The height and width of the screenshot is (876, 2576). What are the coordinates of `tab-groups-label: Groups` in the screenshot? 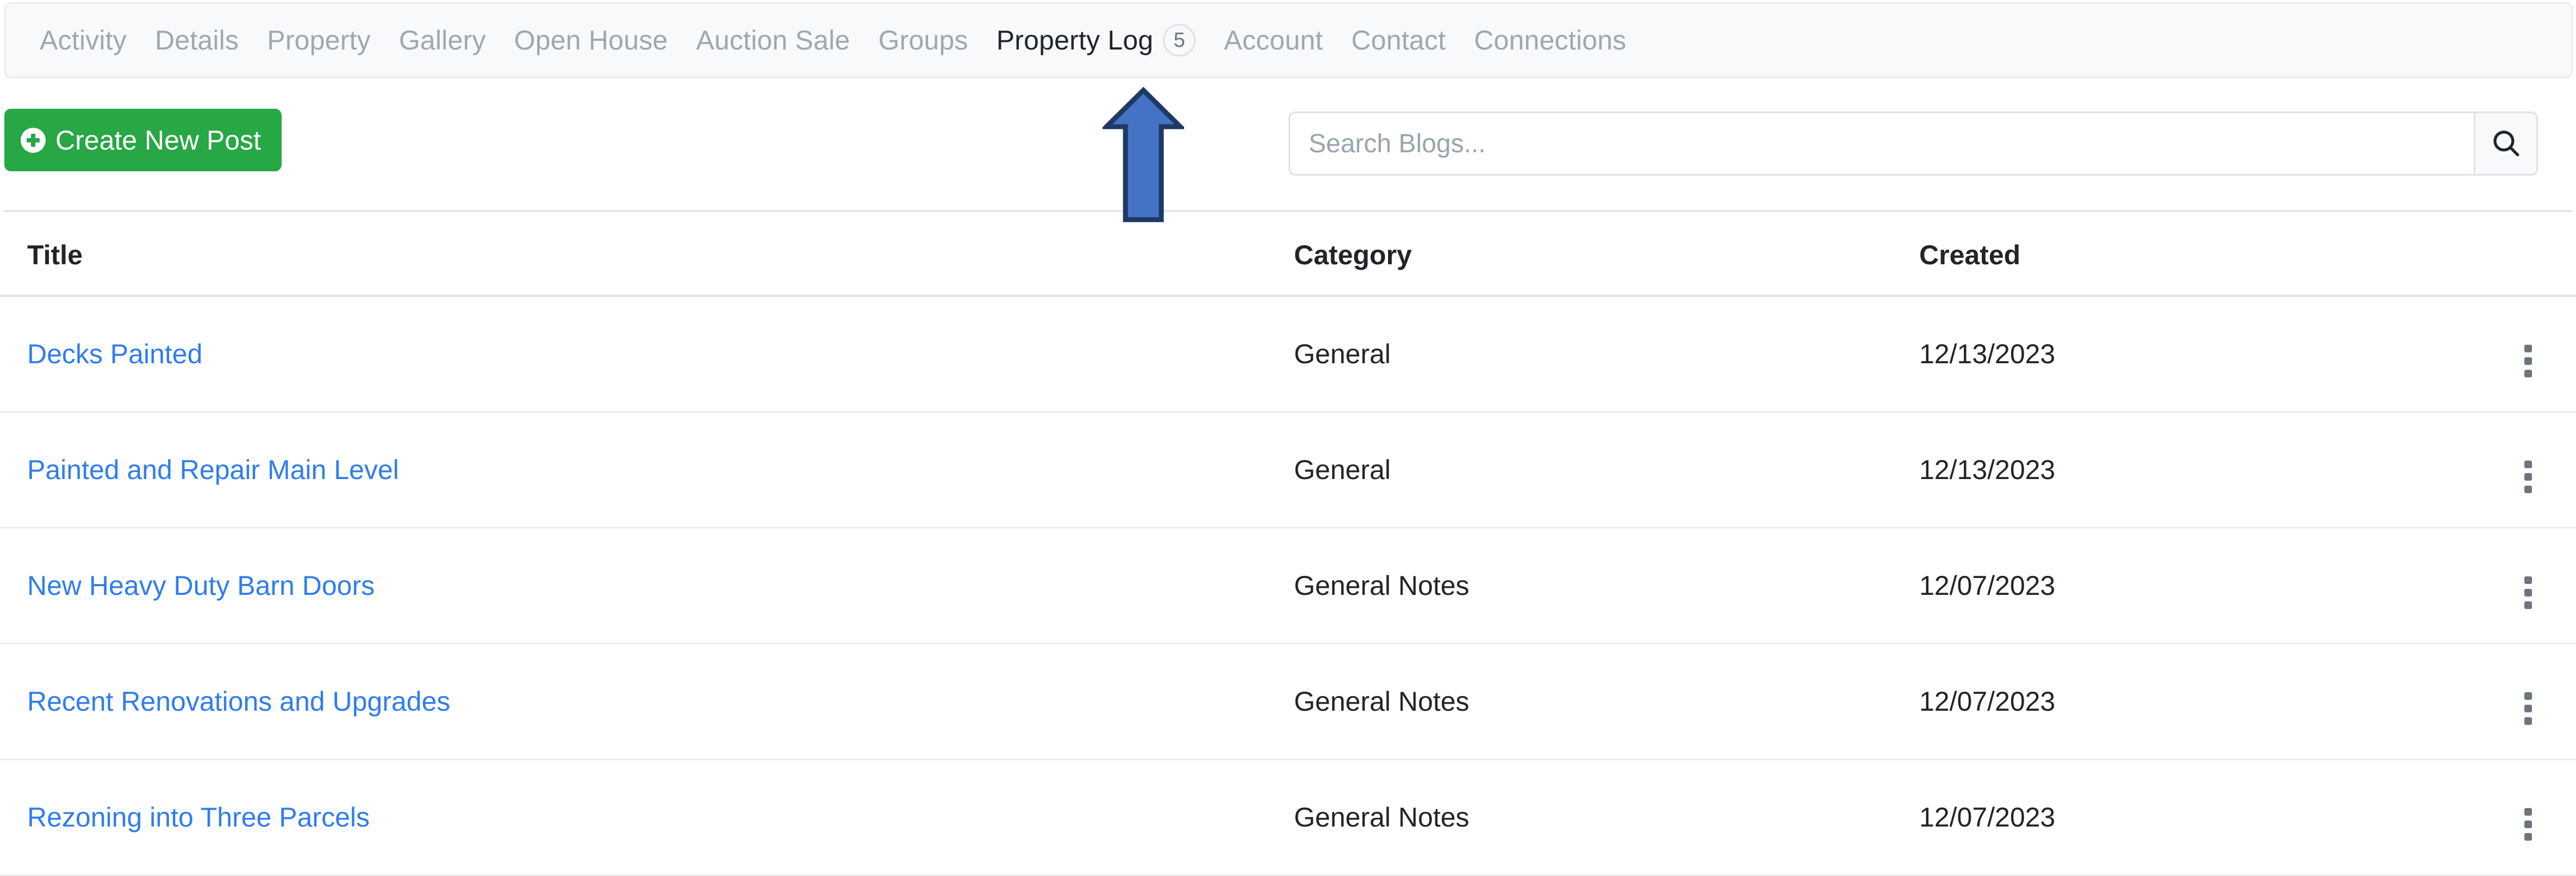 It's located at (923, 40).